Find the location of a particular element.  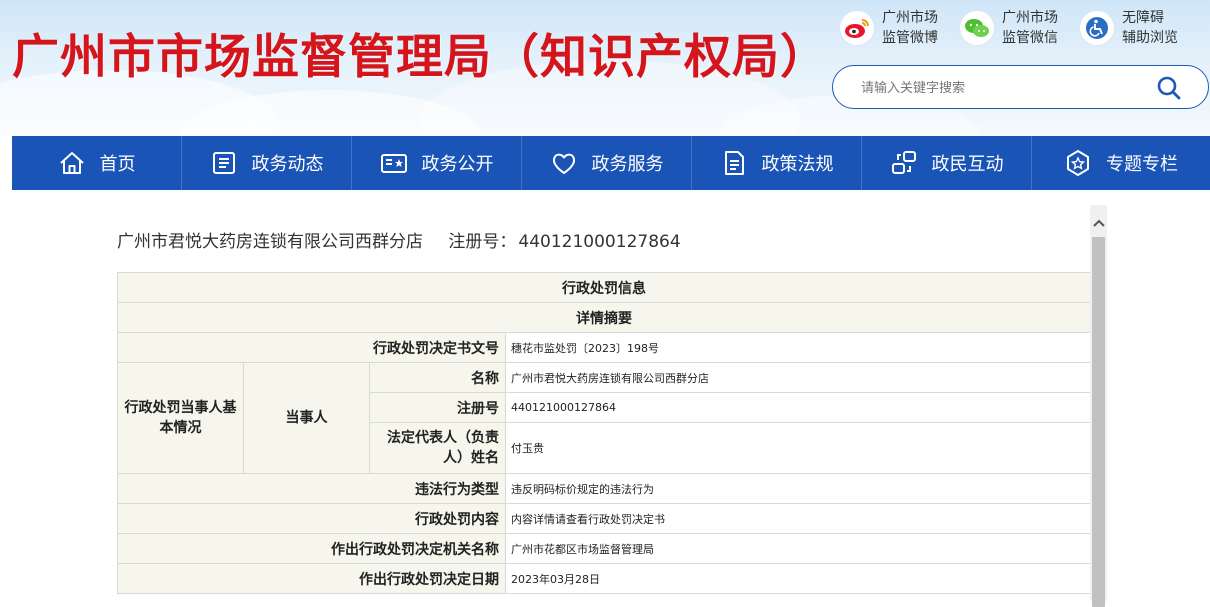

news-icon is located at coordinates (223, 163).